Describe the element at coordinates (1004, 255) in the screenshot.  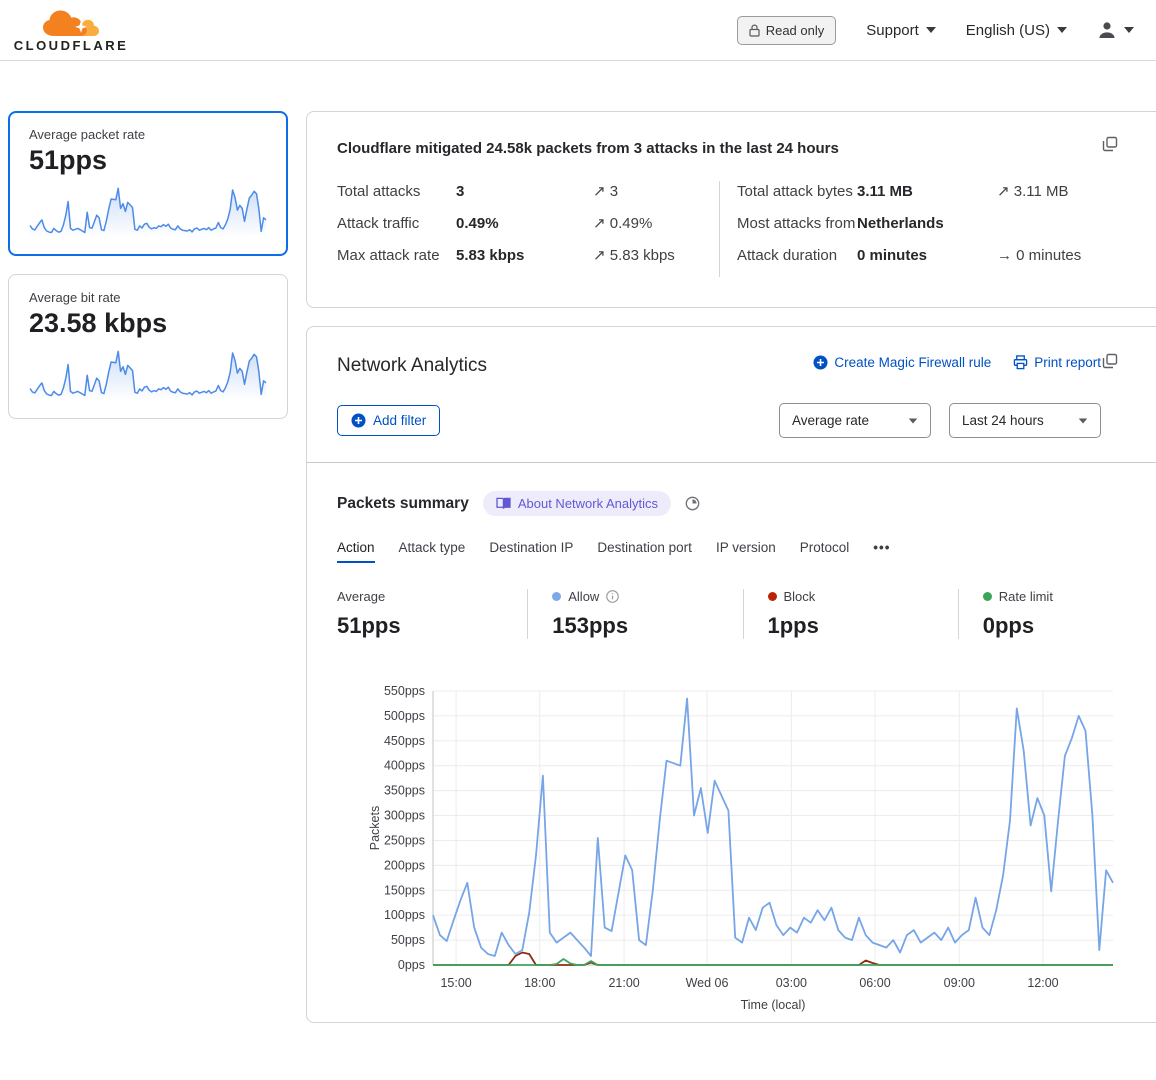
I see `arrow-right-icon: →` at that location.